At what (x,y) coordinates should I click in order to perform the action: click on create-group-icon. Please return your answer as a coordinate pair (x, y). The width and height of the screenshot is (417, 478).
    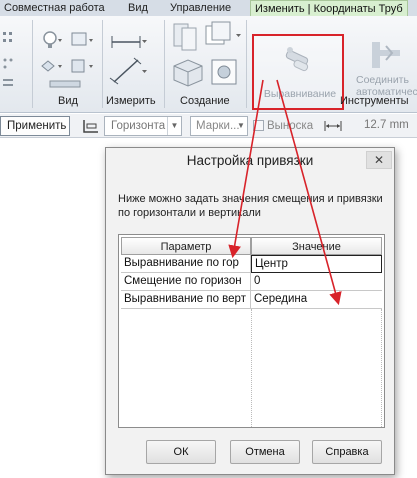
    Looking at the image, I should click on (227, 73).